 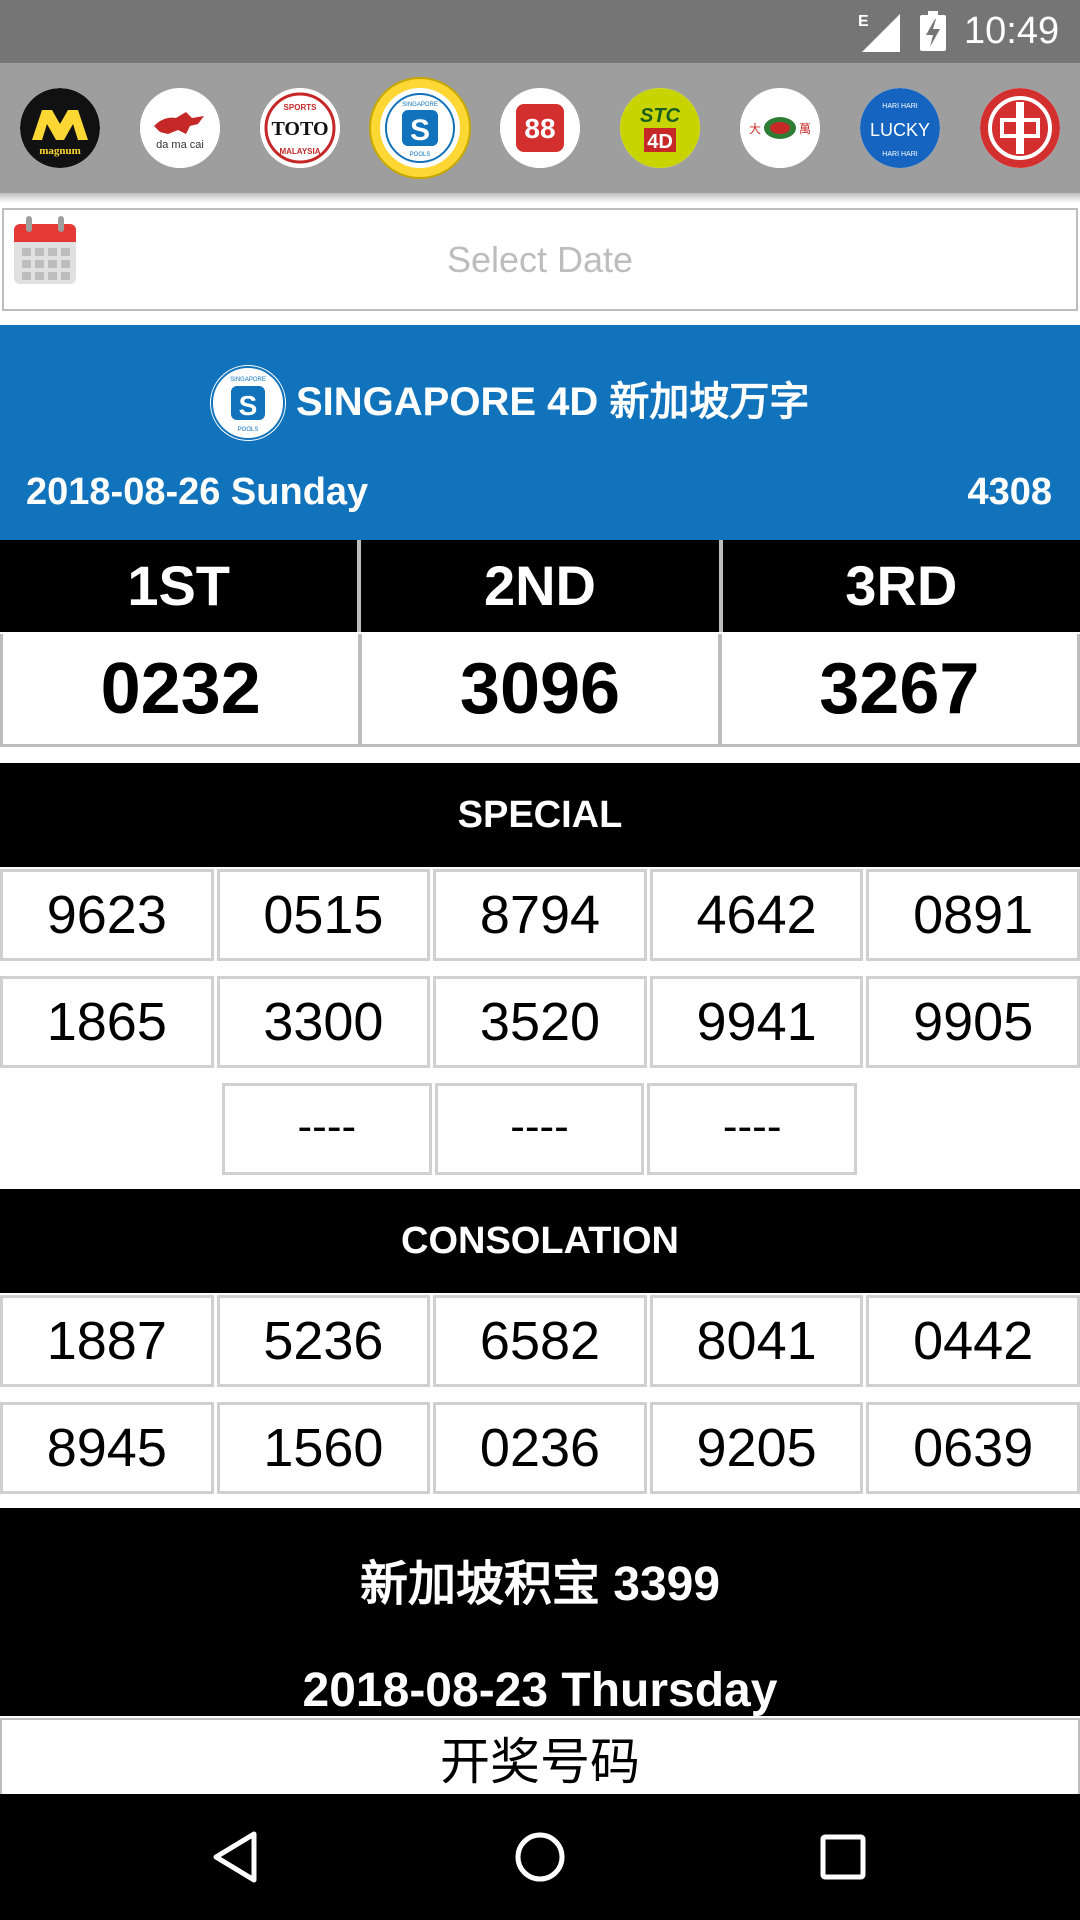 I want to click on consolation-number: 1560, so click(x=323, y=1448).